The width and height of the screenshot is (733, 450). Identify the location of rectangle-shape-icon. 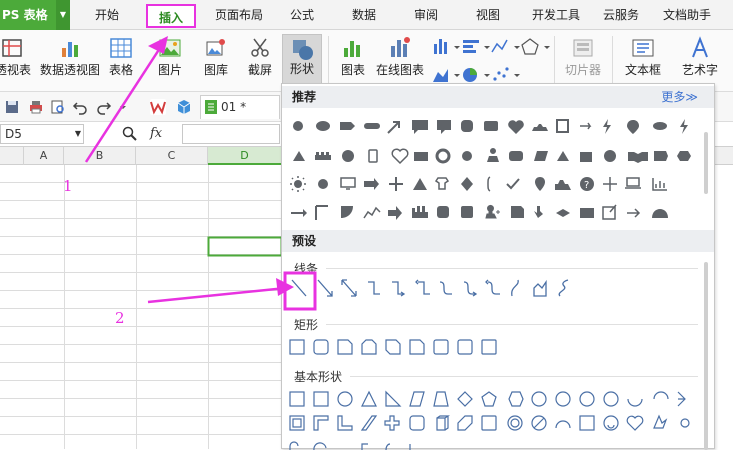
(421, 156).